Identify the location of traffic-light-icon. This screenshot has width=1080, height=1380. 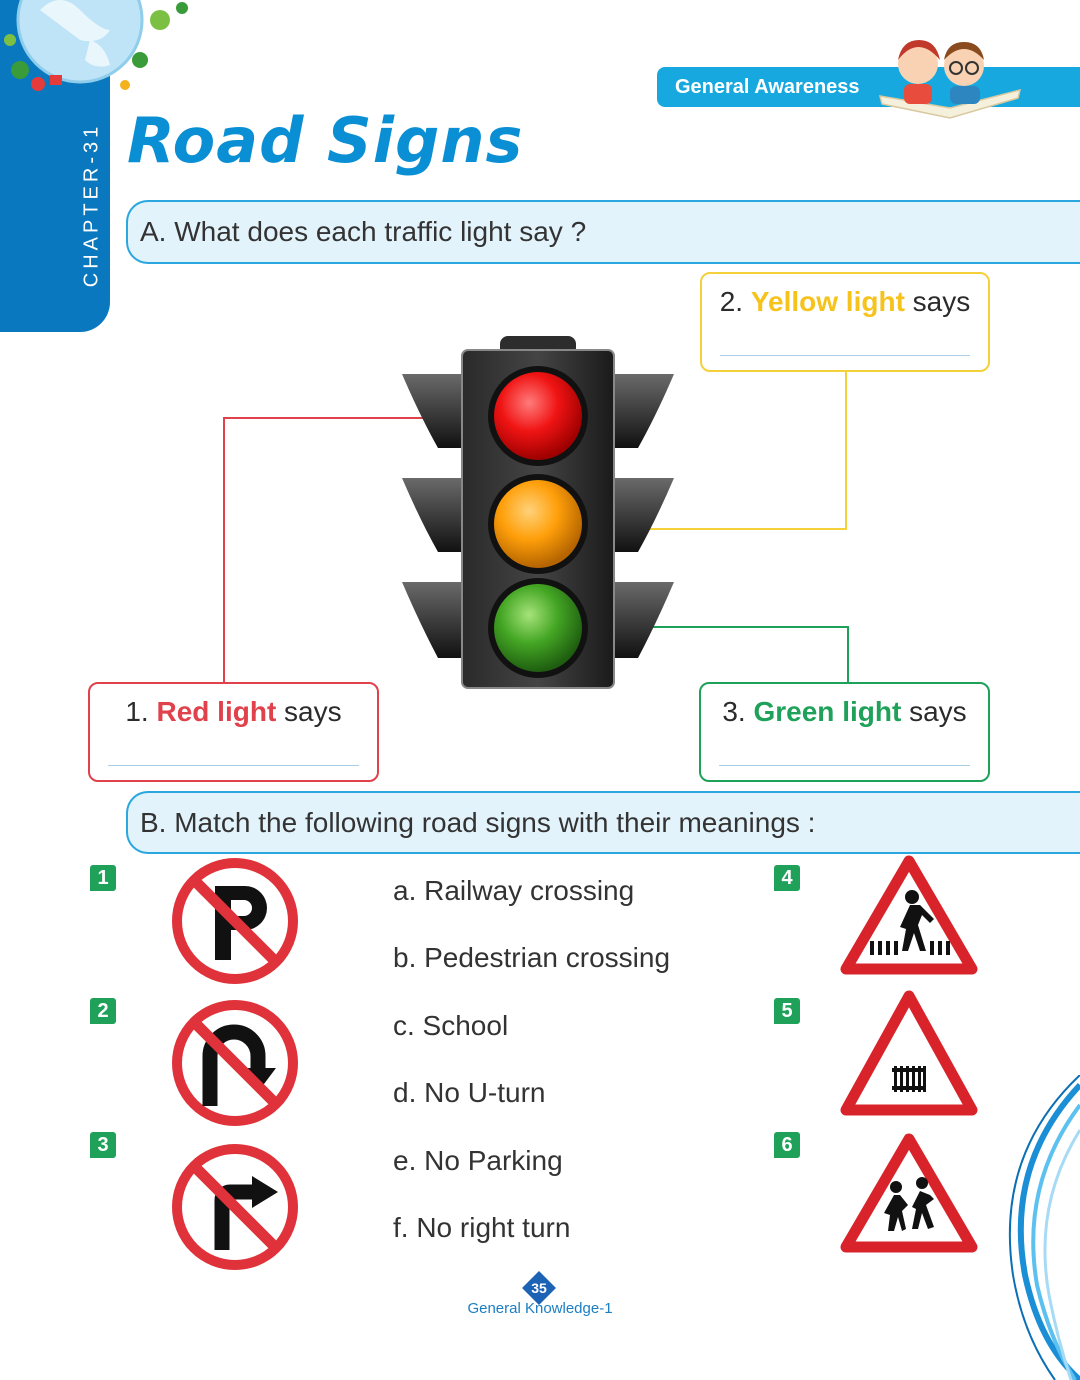
(538, 512).